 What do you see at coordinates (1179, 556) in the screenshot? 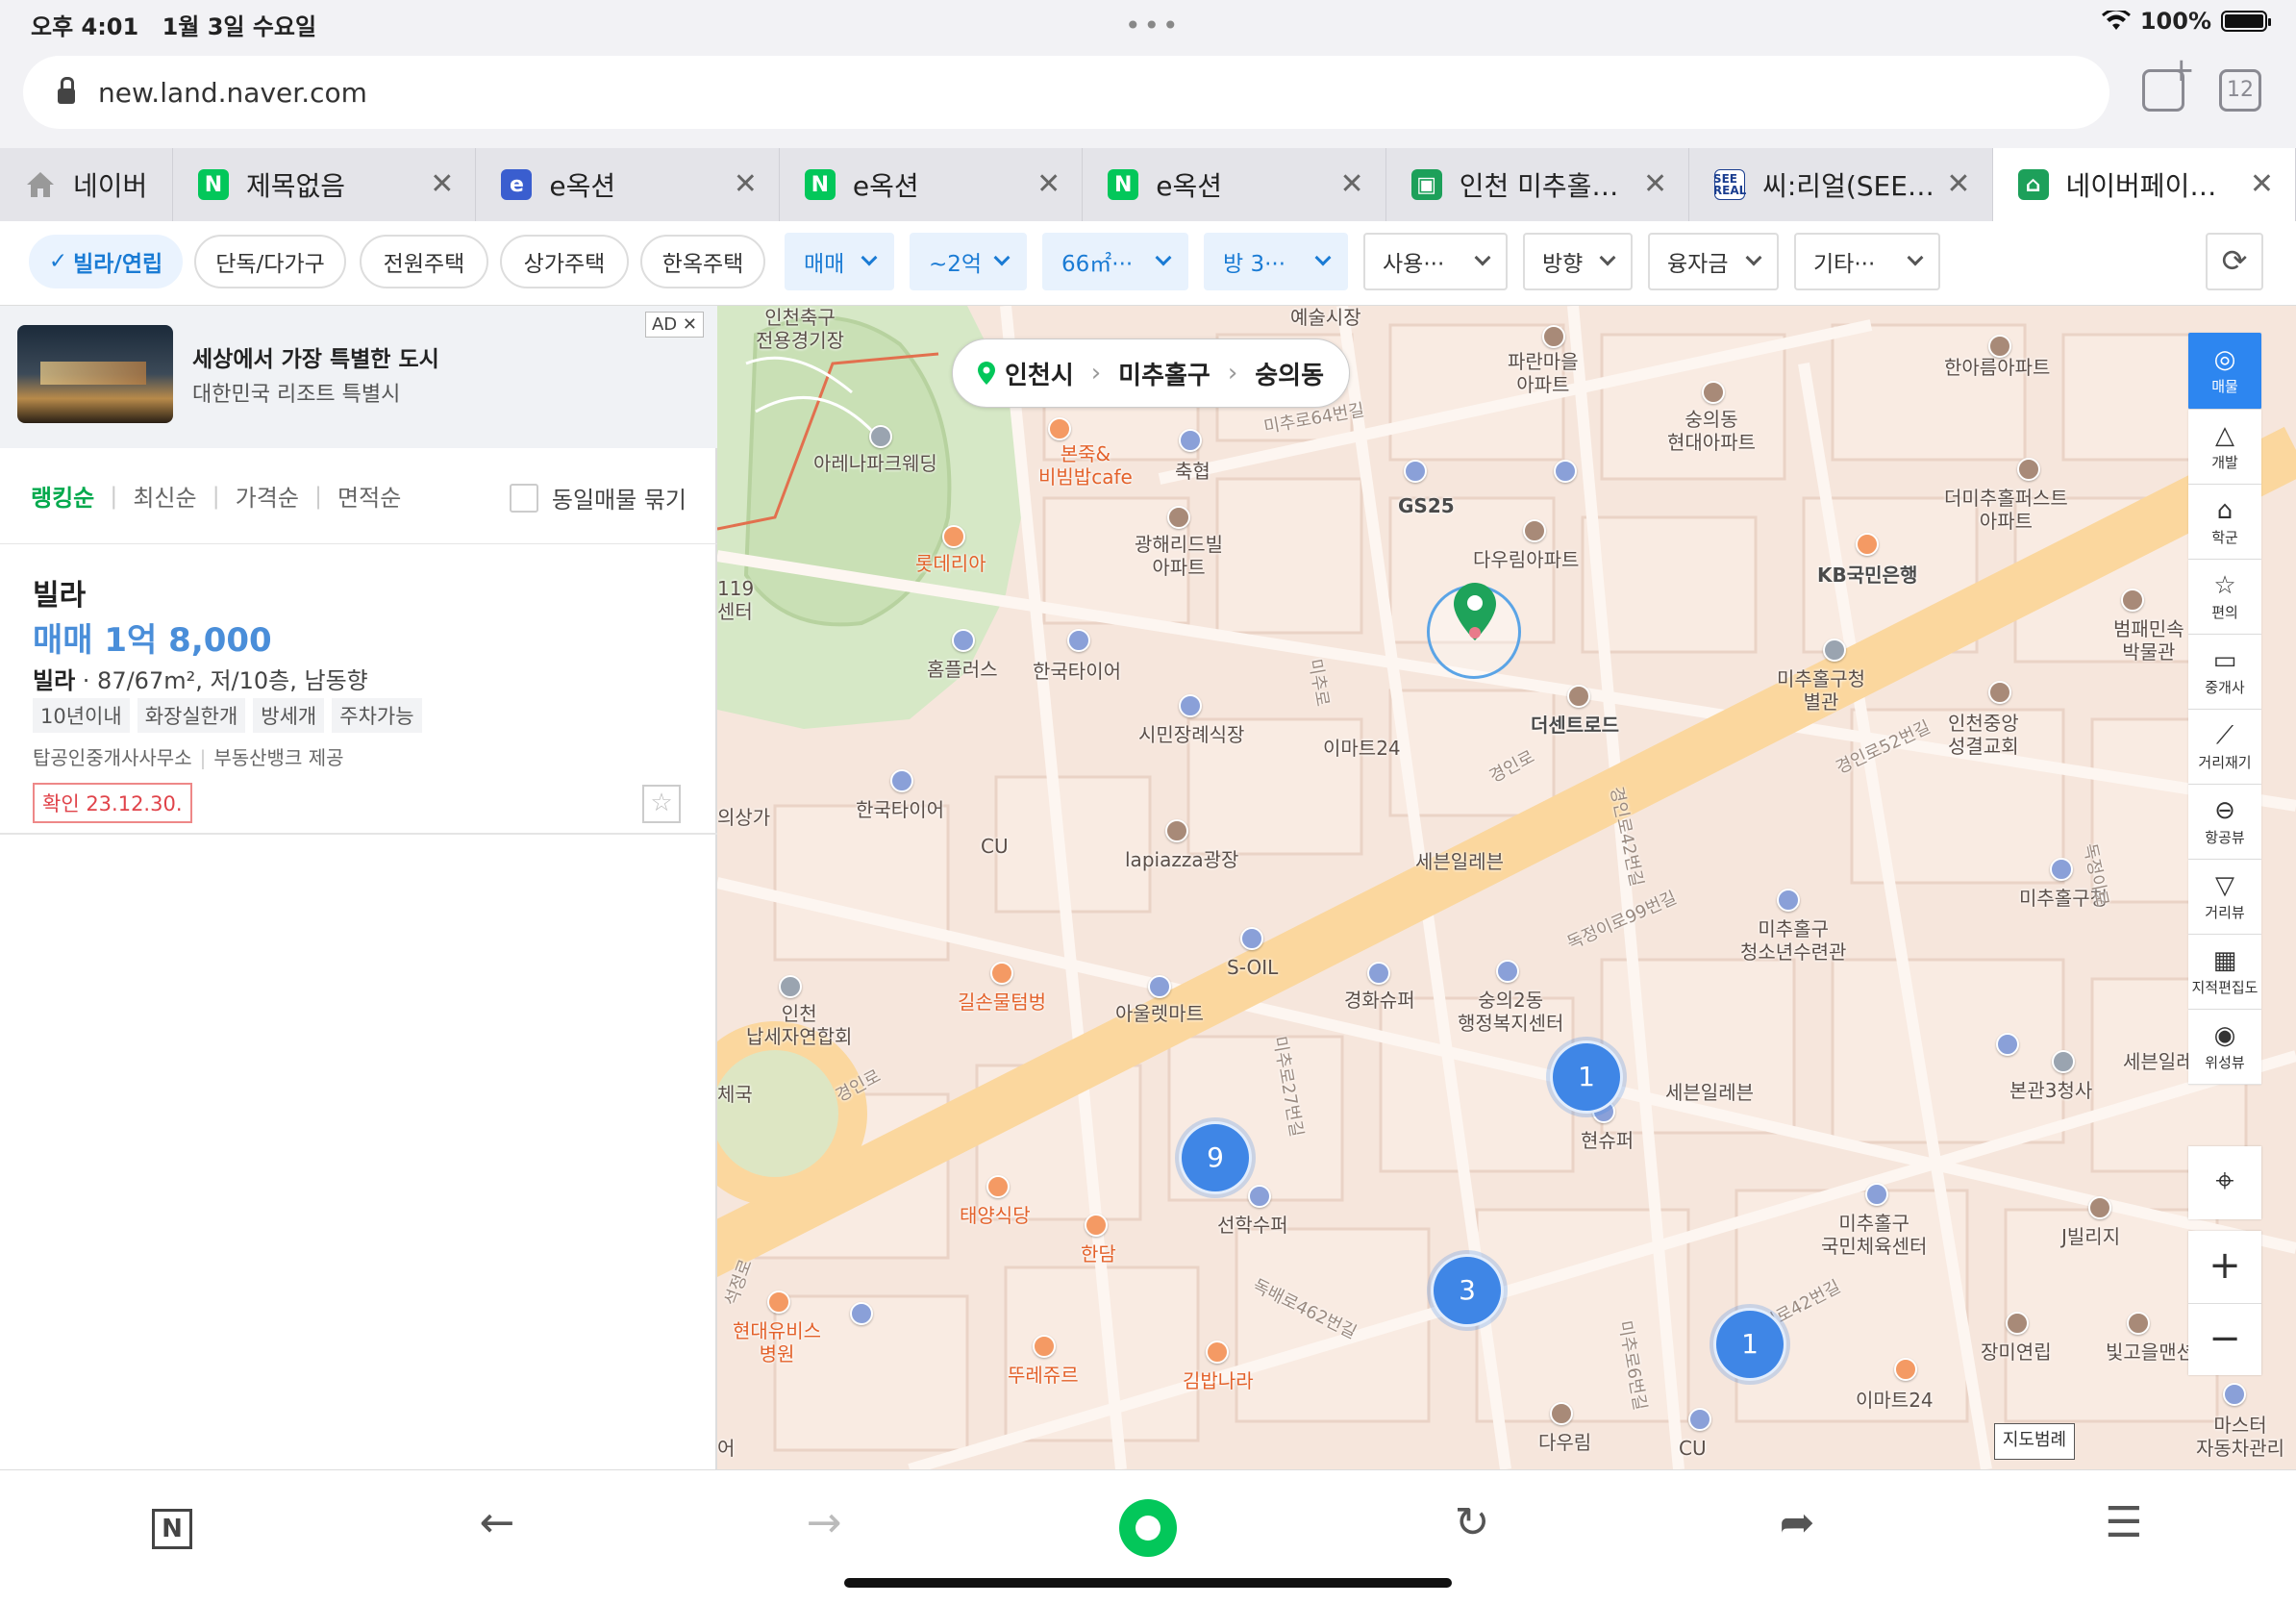
I see `map-label: 광해리드빌 아파트` at bounding box center [1179, 556].